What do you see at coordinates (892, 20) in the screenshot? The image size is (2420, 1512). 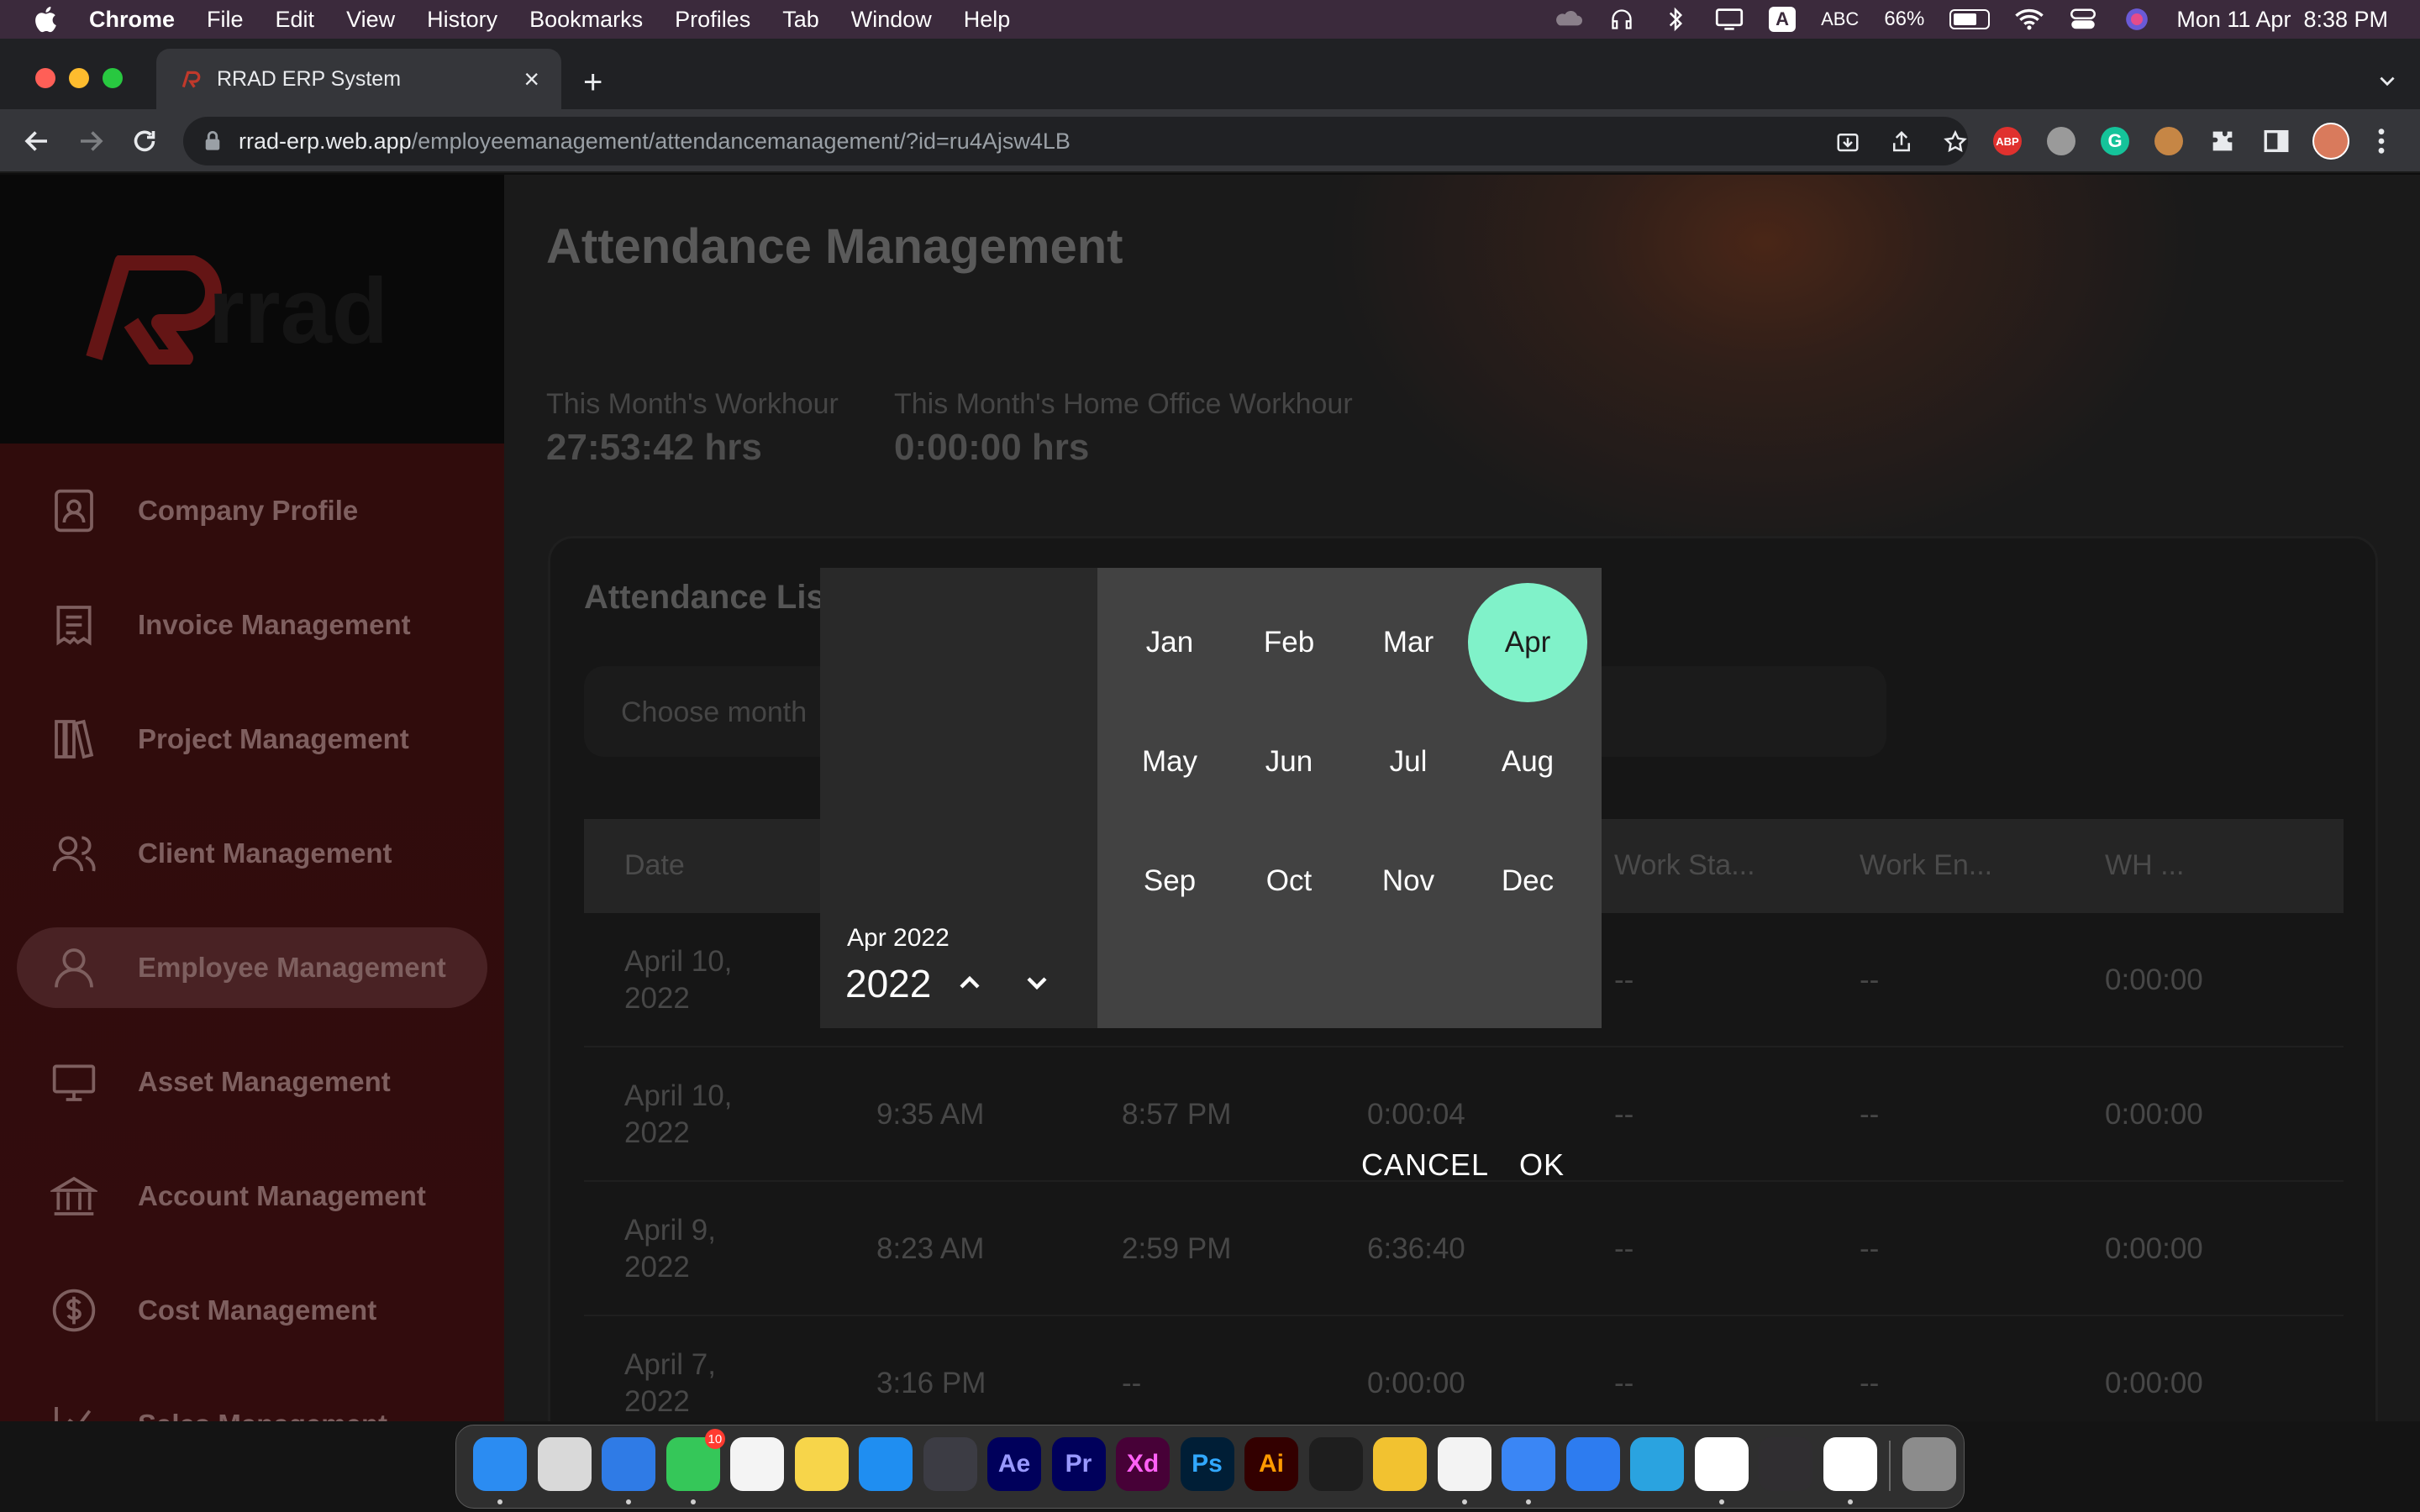 I see `menu-window: Window` at bounding box center [892, 20].